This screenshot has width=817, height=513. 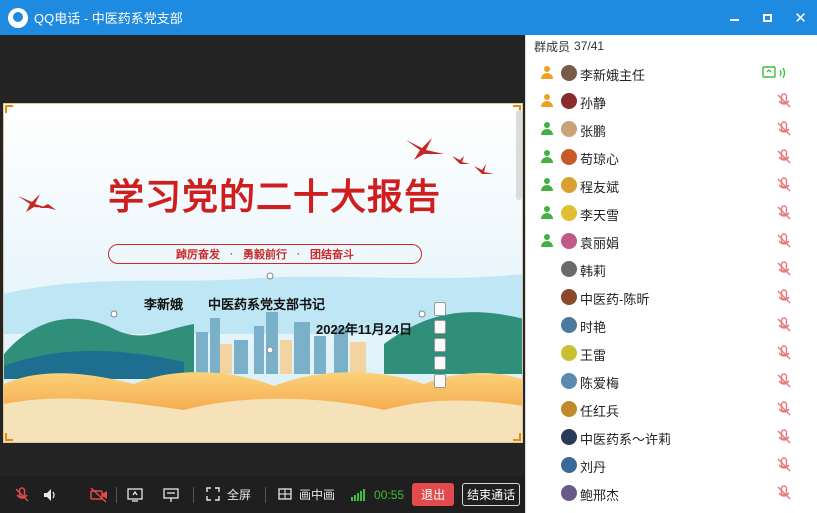 What do you see at coordinates (593, 103) in the screenshot?
I see `member-name: 孙静` at bounding box center [593, 103].